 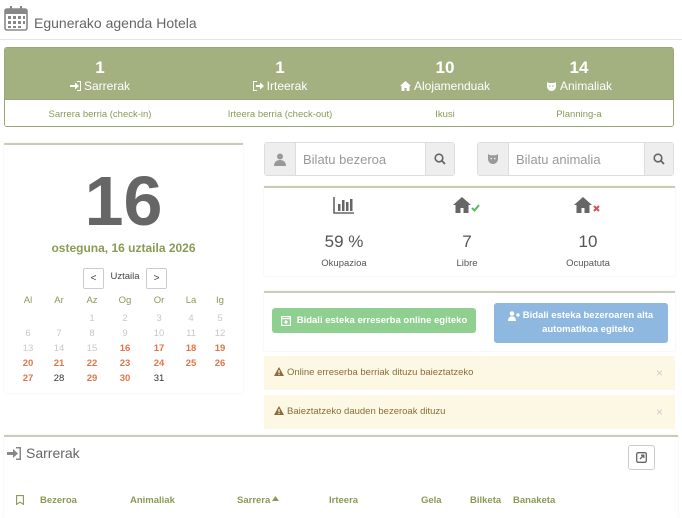 What do you see at coordinates (59, 348) in the screenshot?
I see `calendar-day: 14` at bounding box center [59, 348].